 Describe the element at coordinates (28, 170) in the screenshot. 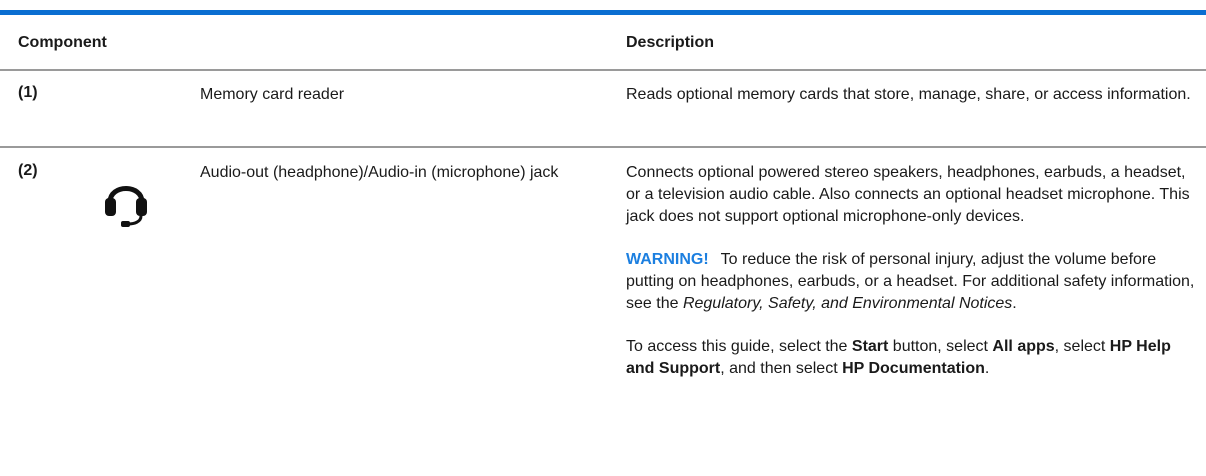

I see `callout-2: (2)` at that location.